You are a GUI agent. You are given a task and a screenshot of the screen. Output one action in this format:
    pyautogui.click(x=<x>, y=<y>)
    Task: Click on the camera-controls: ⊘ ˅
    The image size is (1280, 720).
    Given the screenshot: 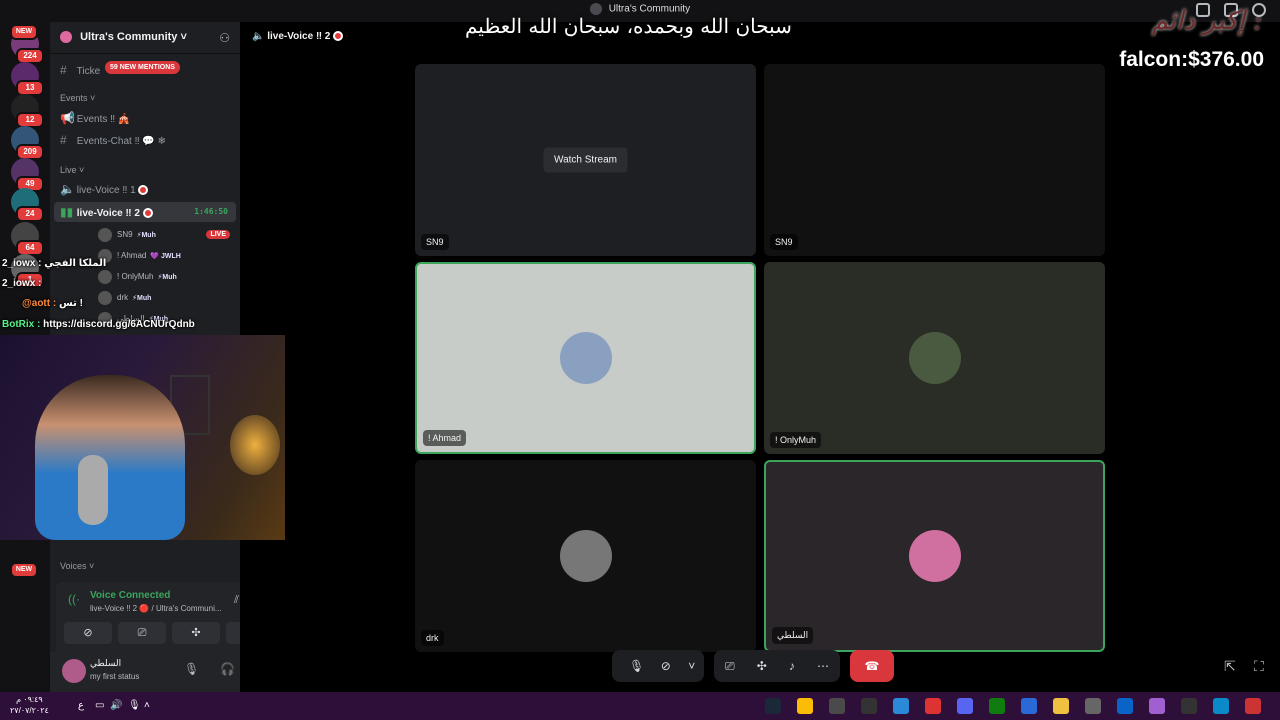 What is the action you would take?
    pyautogui.click(x=678, y=666)
    